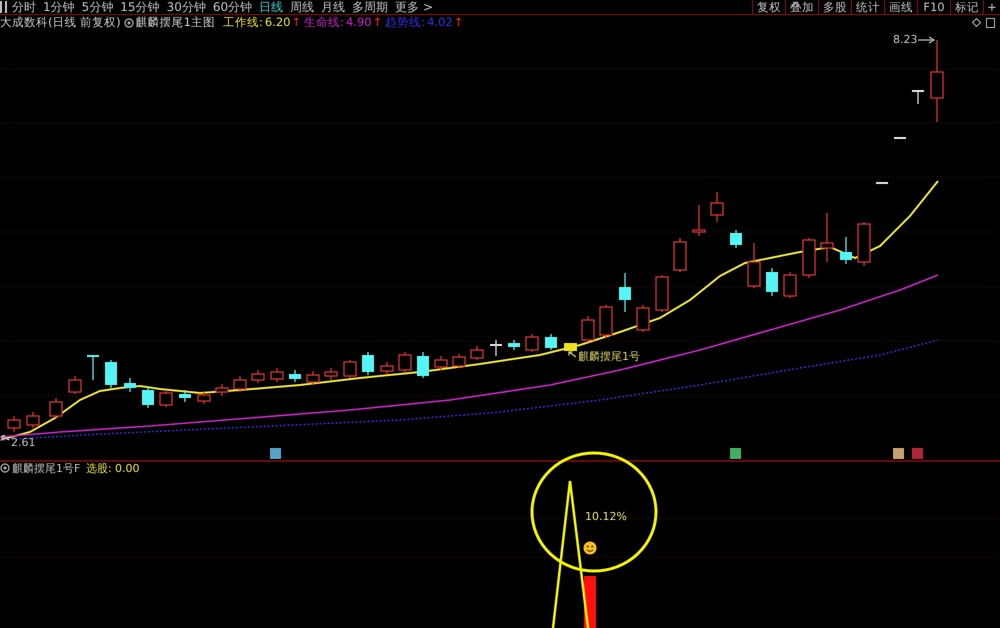  Describe the element at coordinates (59, 7) in the screenshot. I see `period-tab: 1分钟` at that location.